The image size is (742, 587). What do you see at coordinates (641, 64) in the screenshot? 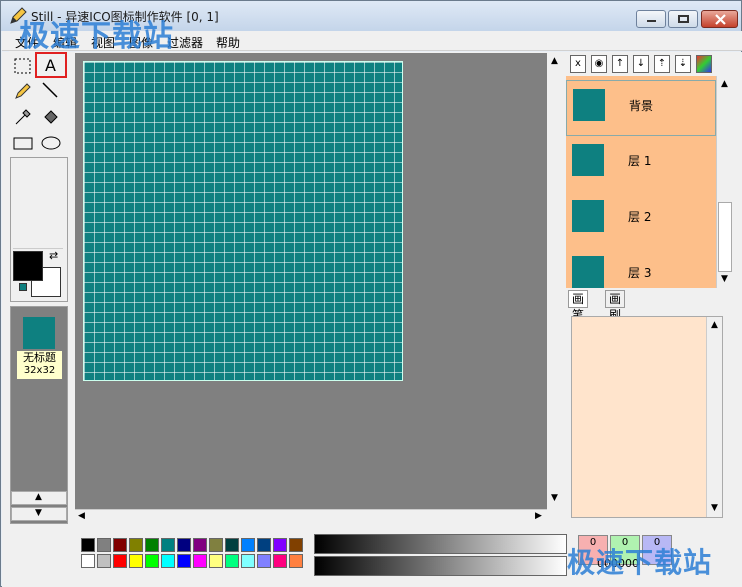
I see `layer-down-button: ↓` at bounding box center [641, 64].